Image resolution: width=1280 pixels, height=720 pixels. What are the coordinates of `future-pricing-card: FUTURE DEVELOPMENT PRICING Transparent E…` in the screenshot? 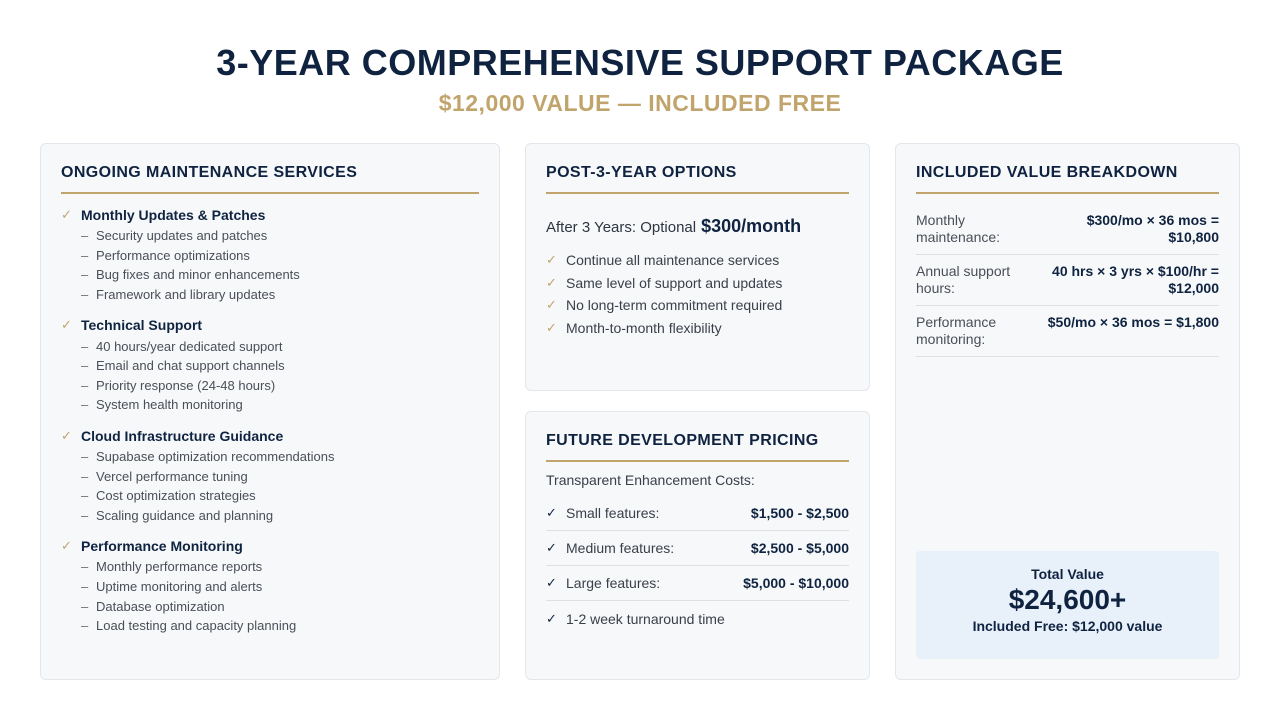 It's located at (697, 545).